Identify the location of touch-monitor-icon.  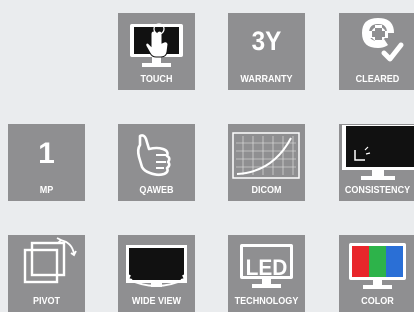
(156, 44).